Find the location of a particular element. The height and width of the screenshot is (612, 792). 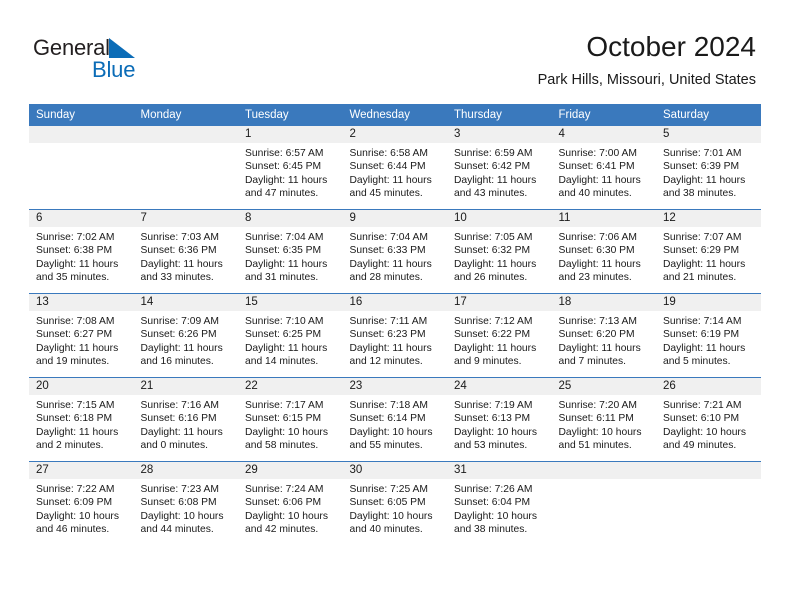

logo-line-blue: Blue is located at coordinates (123, 70).